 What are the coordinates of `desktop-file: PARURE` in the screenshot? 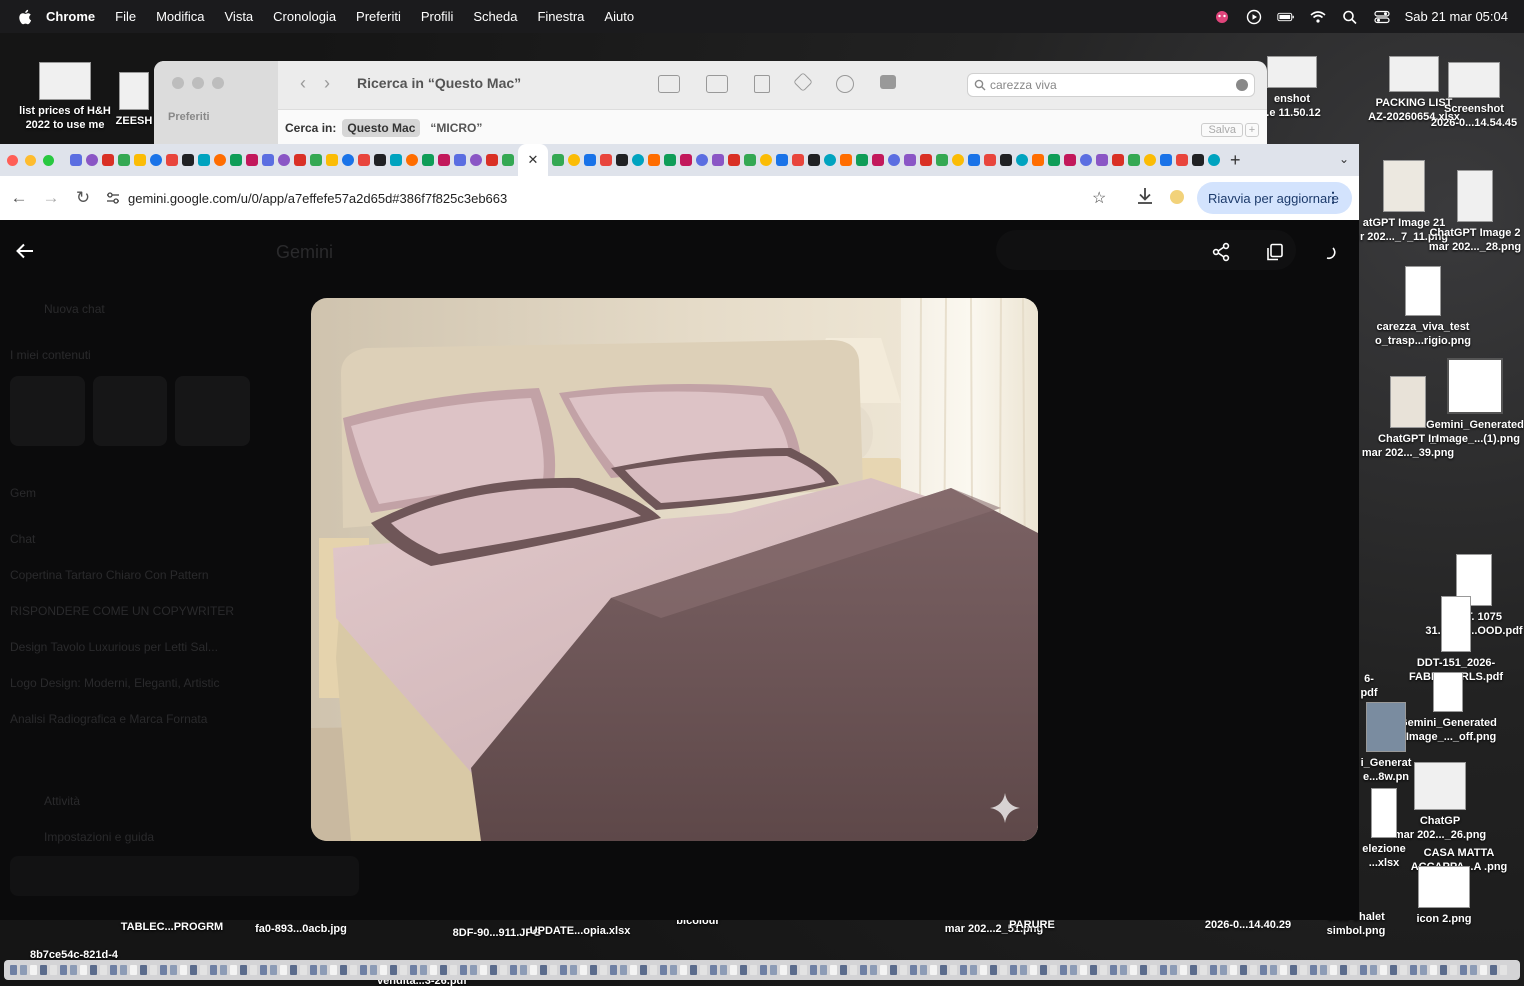 It's located at (1032, 925).